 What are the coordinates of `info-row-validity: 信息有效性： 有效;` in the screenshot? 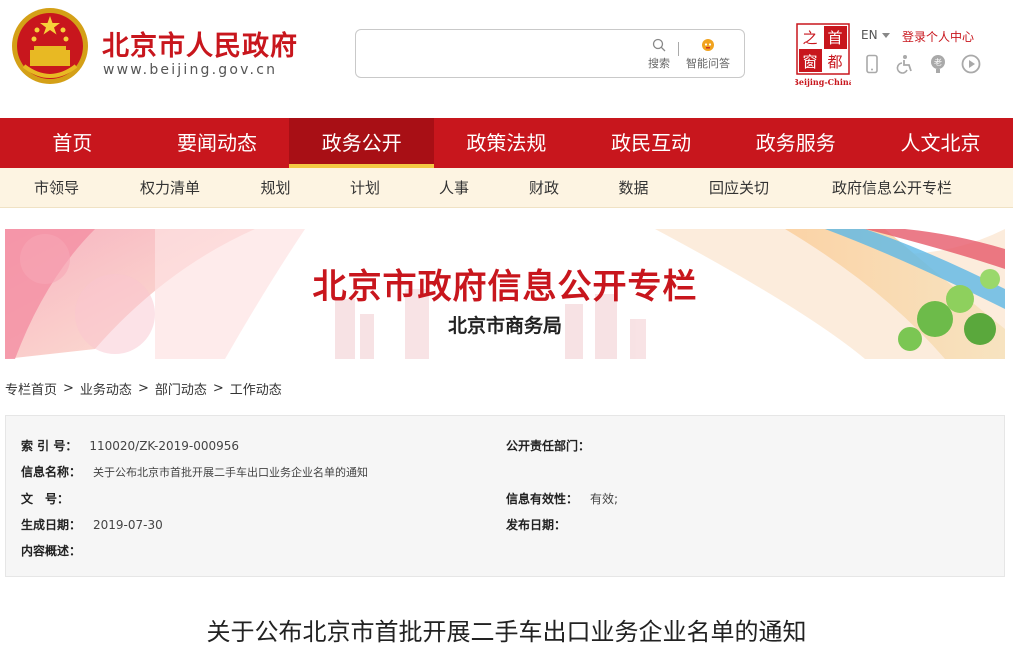 It's located at (562, 498).